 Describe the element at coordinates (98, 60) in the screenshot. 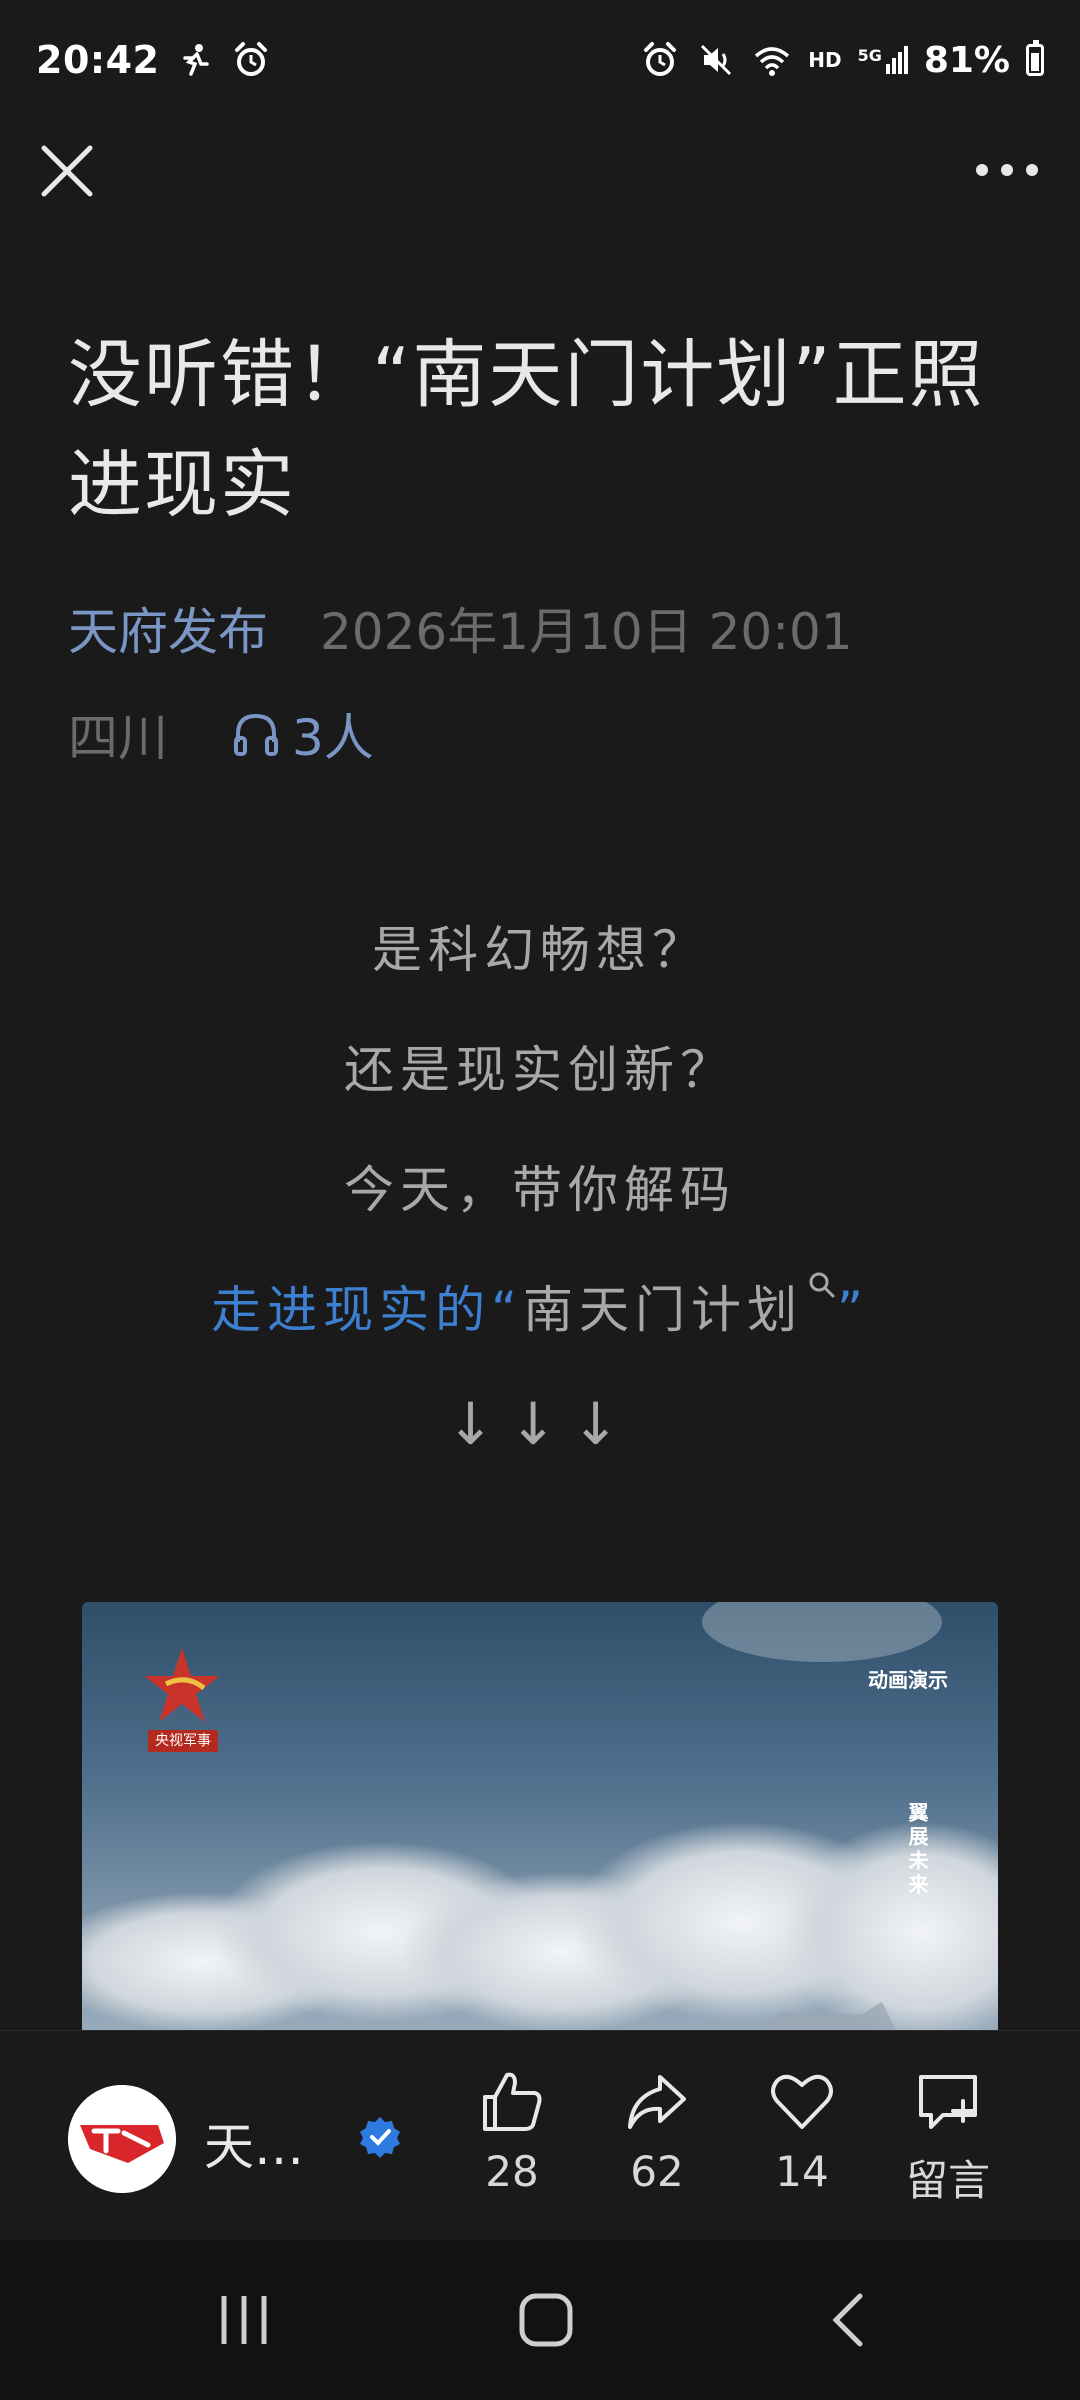

I see `status-time: 20:42` at that location.